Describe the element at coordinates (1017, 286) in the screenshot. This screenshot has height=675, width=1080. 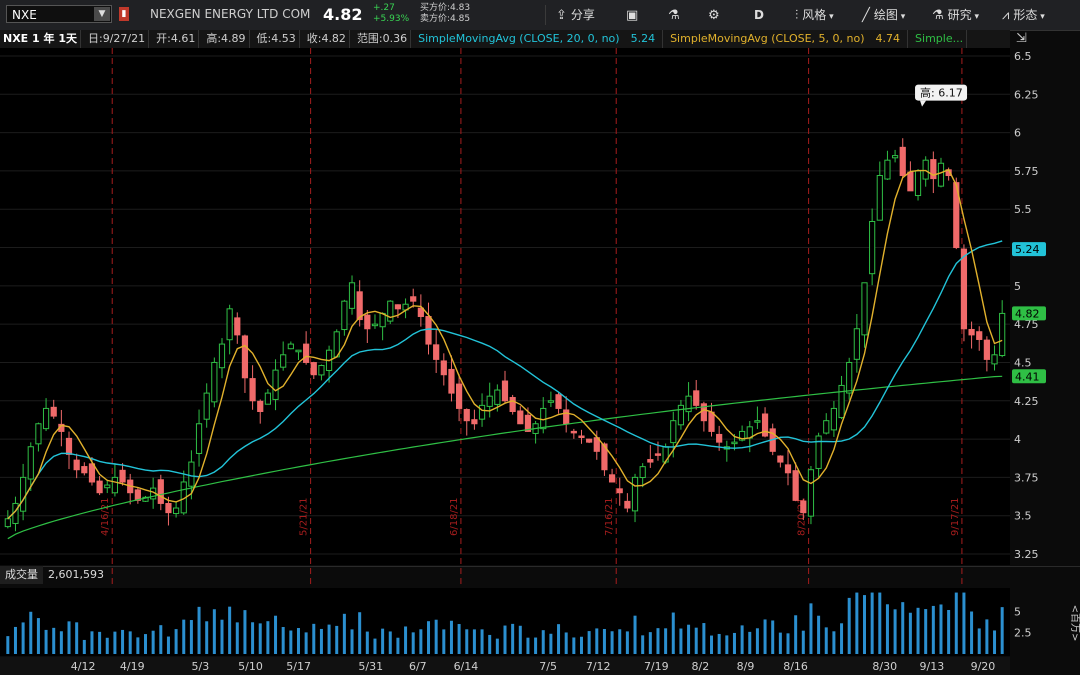
I see `price-tick-label: 5` at that location.